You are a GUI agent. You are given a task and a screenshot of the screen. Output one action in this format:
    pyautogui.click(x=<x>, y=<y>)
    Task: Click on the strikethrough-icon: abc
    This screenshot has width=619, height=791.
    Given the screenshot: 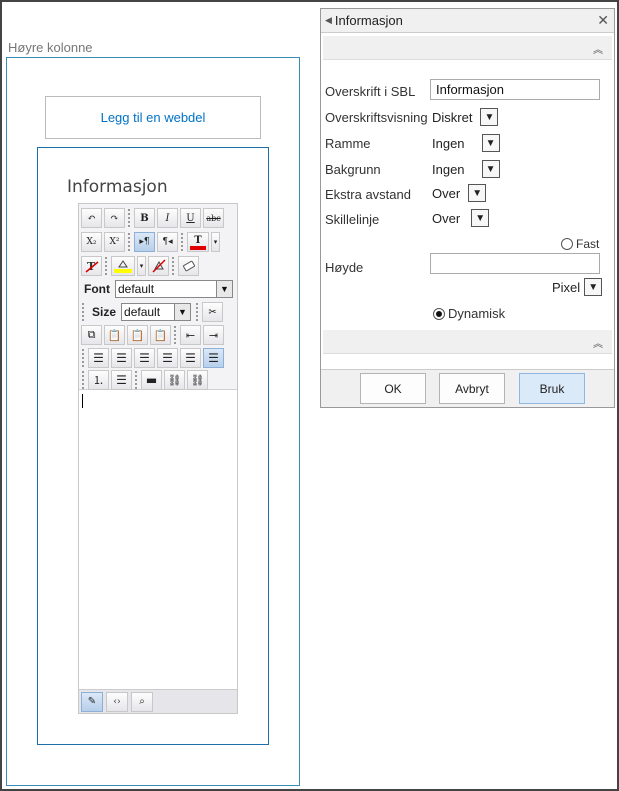 What is the action you would take?
    pyautogui.click(x=213, y=218)
    